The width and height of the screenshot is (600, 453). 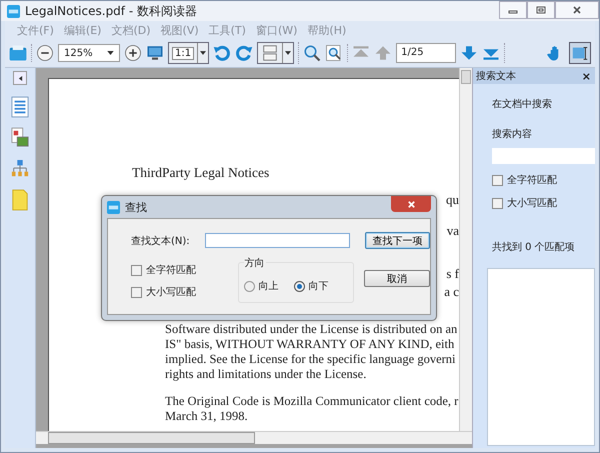 I want to click on menu-item: 工具(T), so click(x=227, y=30).